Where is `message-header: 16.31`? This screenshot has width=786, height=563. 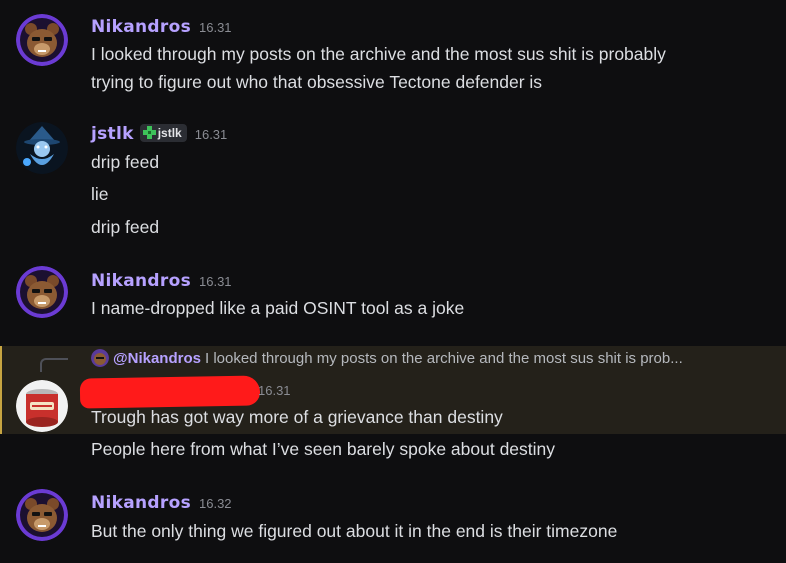 message-header: 16.31 is located at coordinates (274, 391).